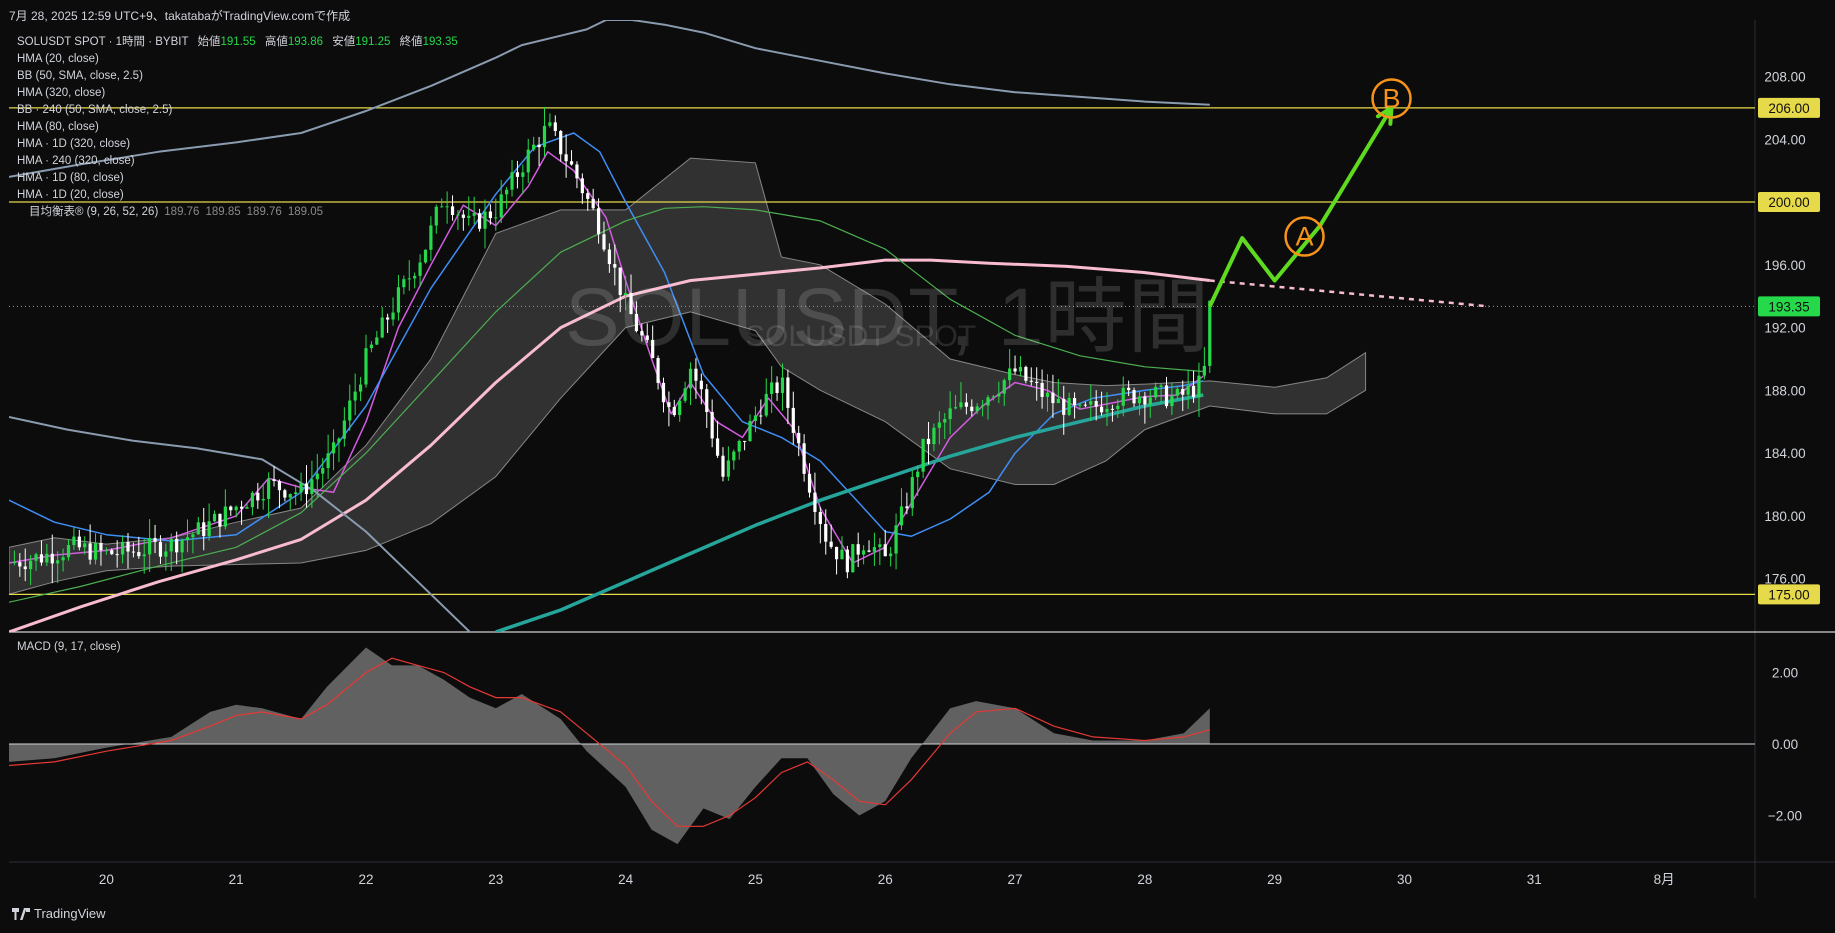  Describe the element at coordinates (240, 127) in the screenshot. I see `legend-indicator: HMA (80, close)` at that location.